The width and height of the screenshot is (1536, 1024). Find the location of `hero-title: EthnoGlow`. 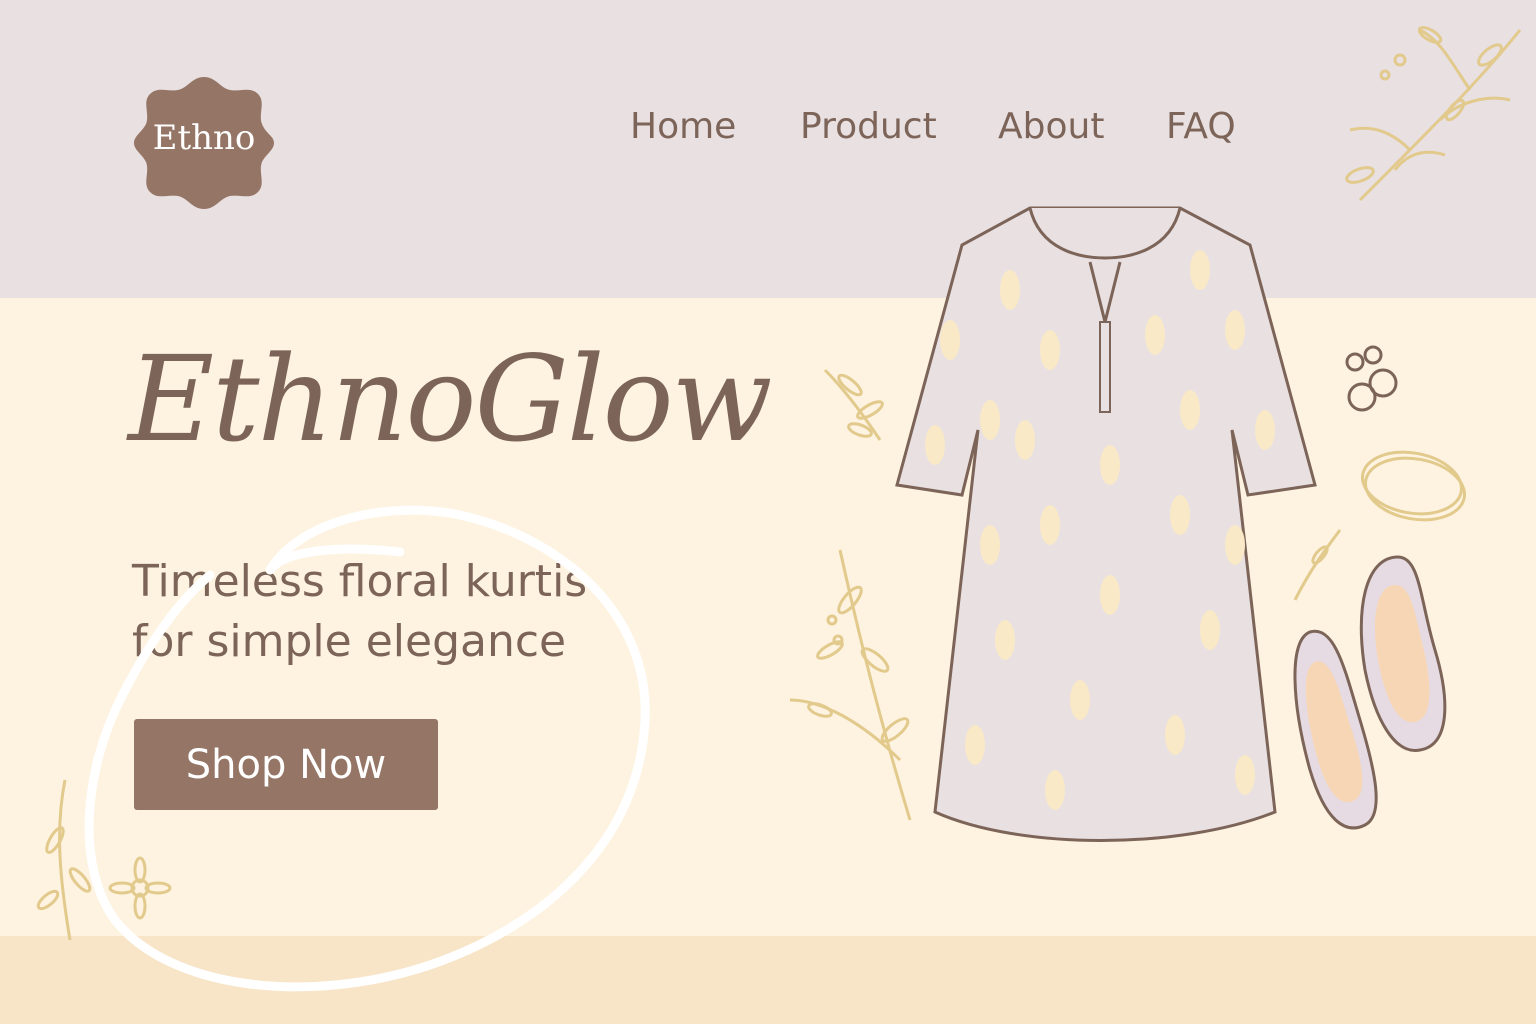

hero-title: EthnoGlow is located at coordinates (450, 399).